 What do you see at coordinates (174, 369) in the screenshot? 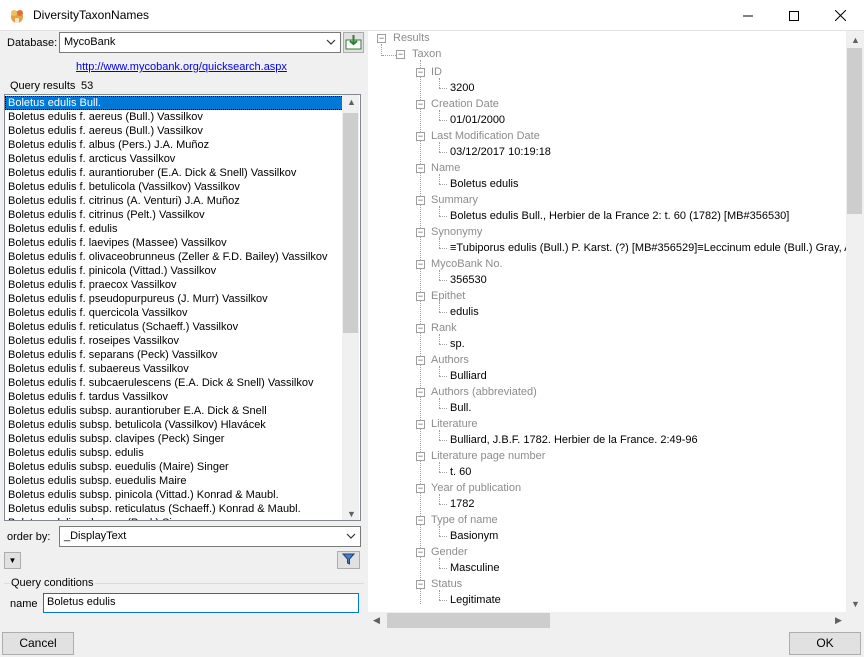
I see `result-list-item: Boletus edulis f. subaereus Vassilkov` at bounding box center [174, 369].